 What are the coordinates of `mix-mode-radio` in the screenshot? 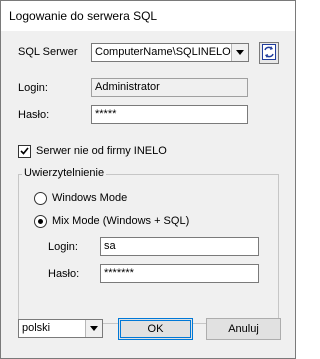 It's located at (40, 221).